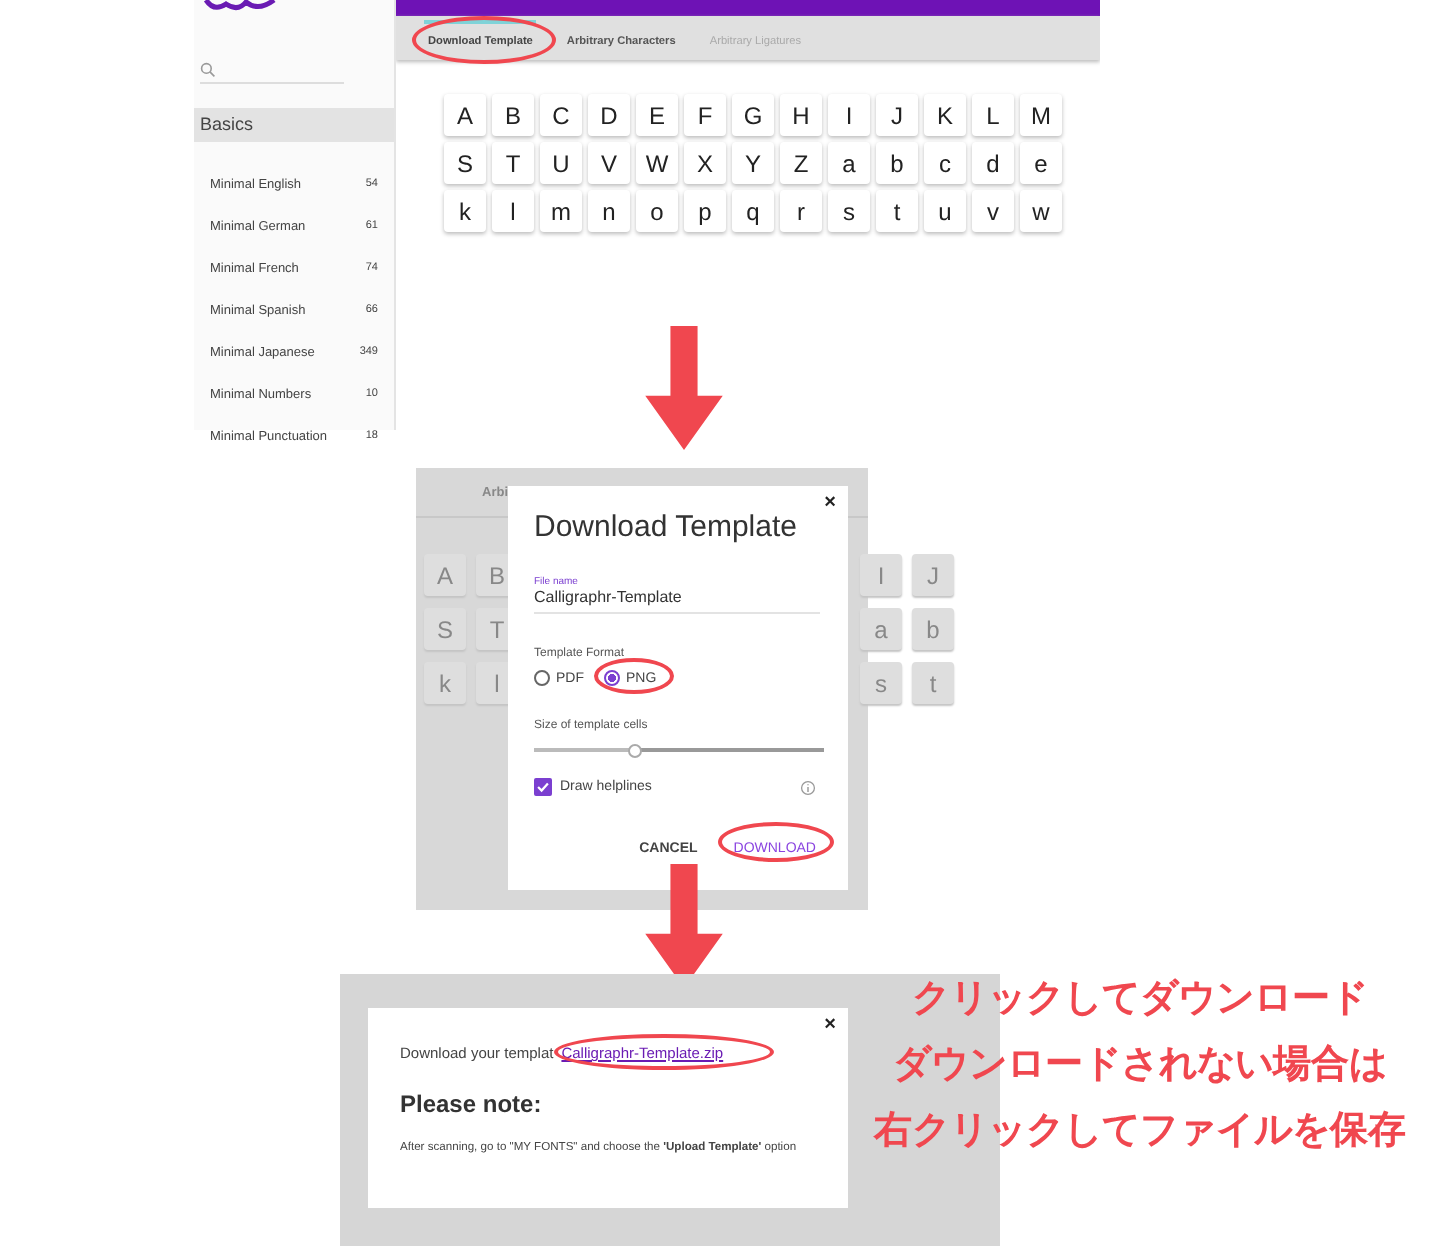 This screenshot has height=1246, width=1430. I want to click on dialog-title: Download Template, so click(666, 527).